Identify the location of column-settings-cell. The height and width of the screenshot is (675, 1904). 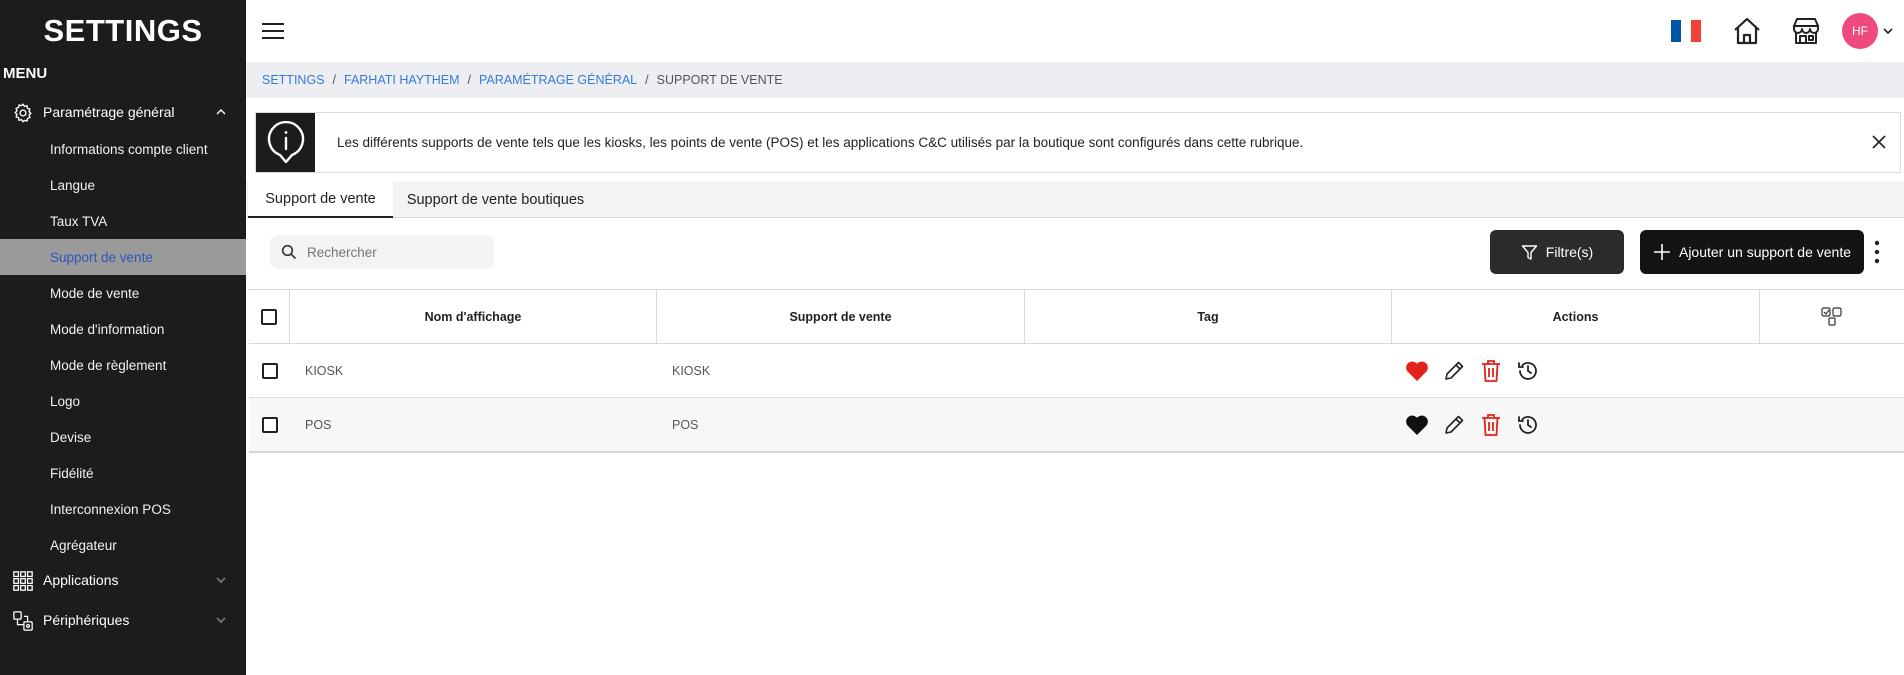
(1832, 316).